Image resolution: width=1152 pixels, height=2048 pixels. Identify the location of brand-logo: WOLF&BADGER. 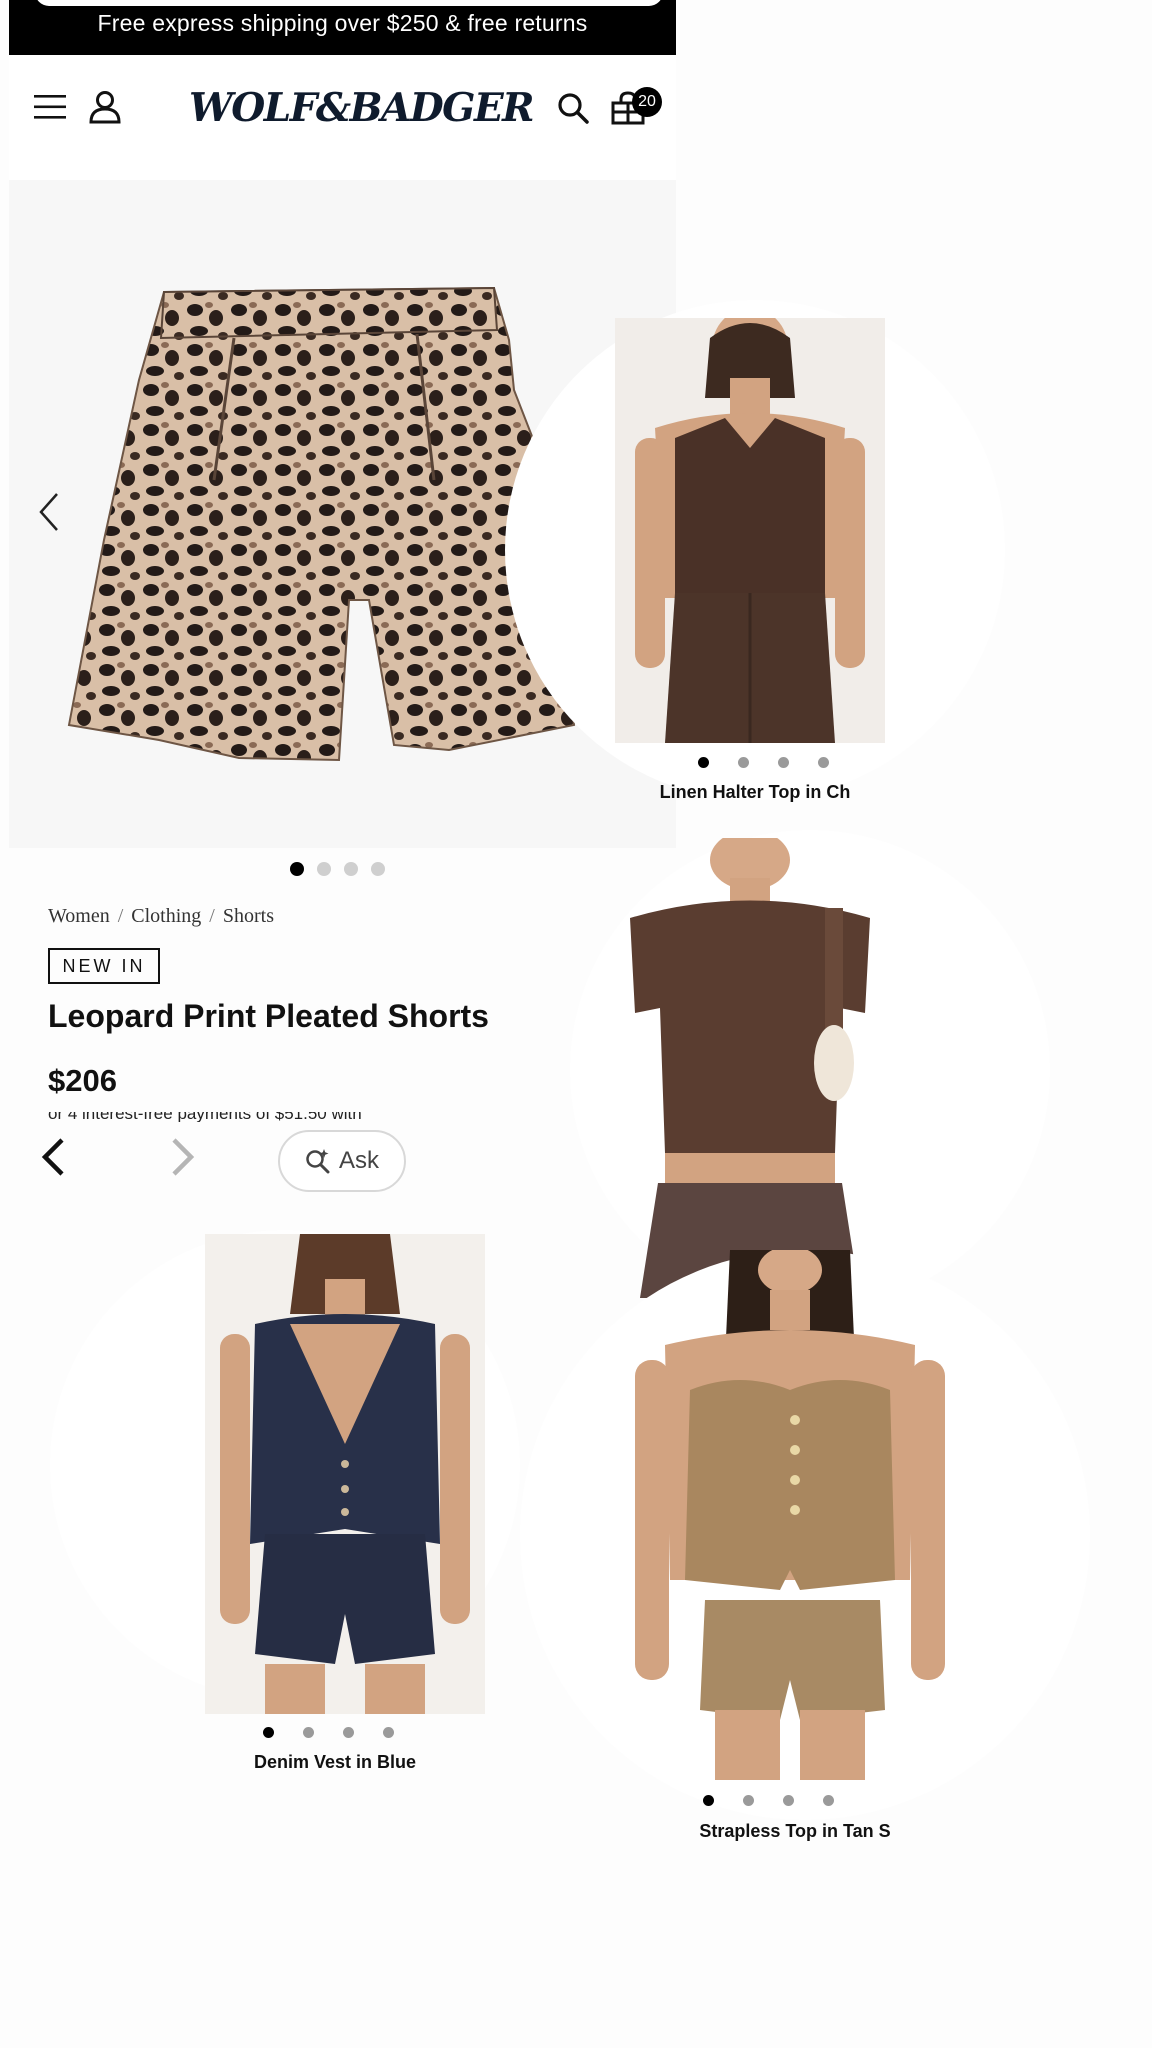
(362, 108).